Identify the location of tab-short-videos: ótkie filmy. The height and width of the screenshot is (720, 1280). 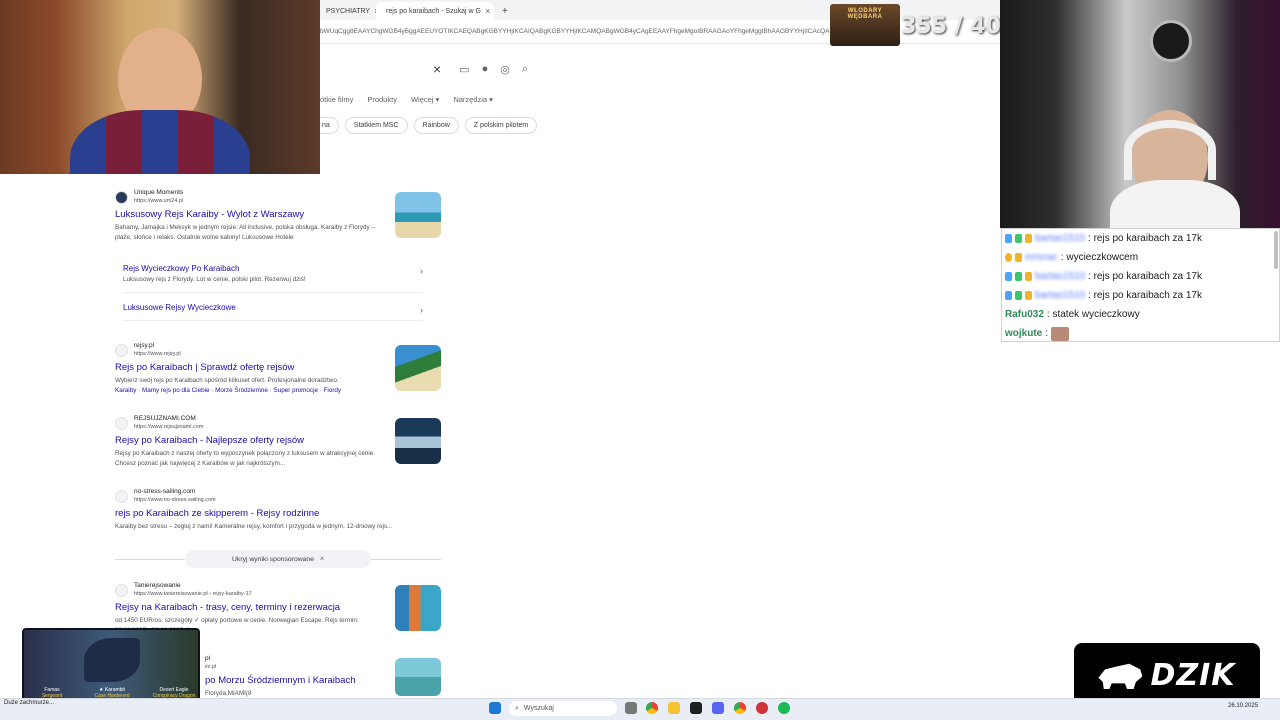
(336, 102).